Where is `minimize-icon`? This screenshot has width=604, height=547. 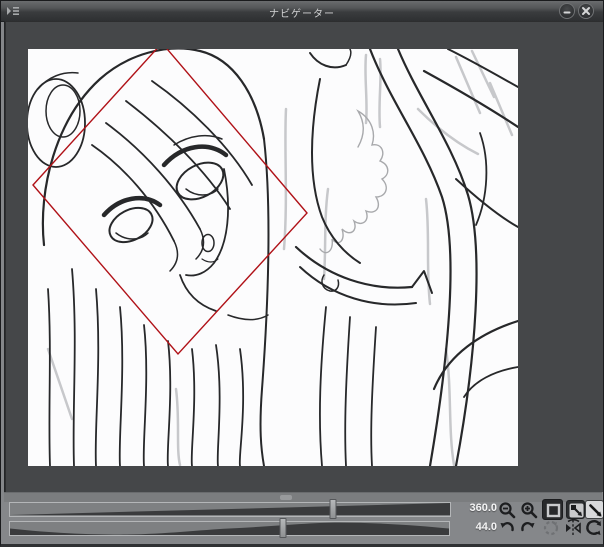
minimize-icon is located at coordinates (567, 12).